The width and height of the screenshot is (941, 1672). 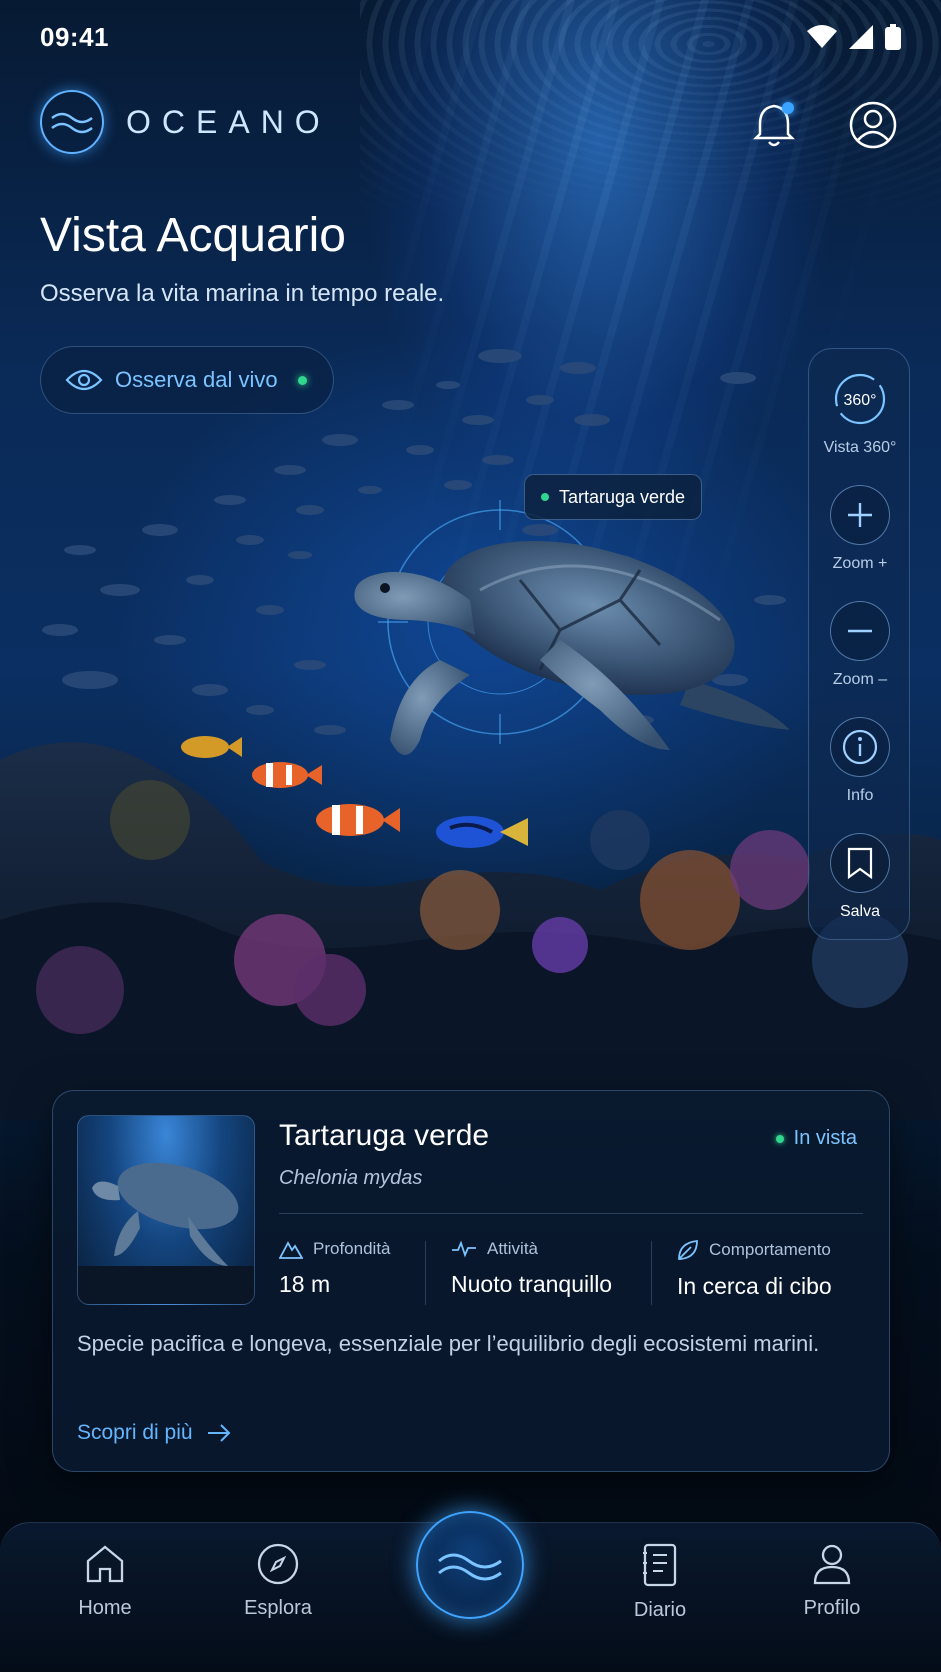 What do you see at coordinates (860, 747) in the screenshot?
I see `info-icon` at bounding box center [860, 747].